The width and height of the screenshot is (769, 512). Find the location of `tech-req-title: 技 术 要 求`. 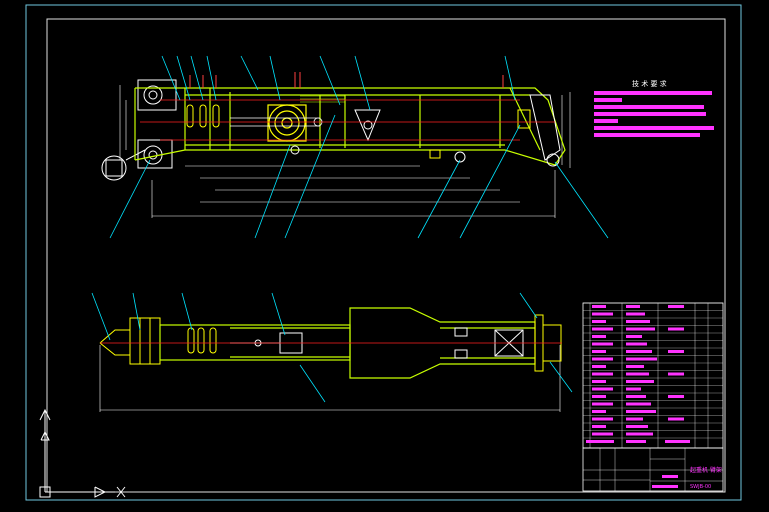

tech-req-title: 技 术 要 求 is located at coordinates (649, 83).